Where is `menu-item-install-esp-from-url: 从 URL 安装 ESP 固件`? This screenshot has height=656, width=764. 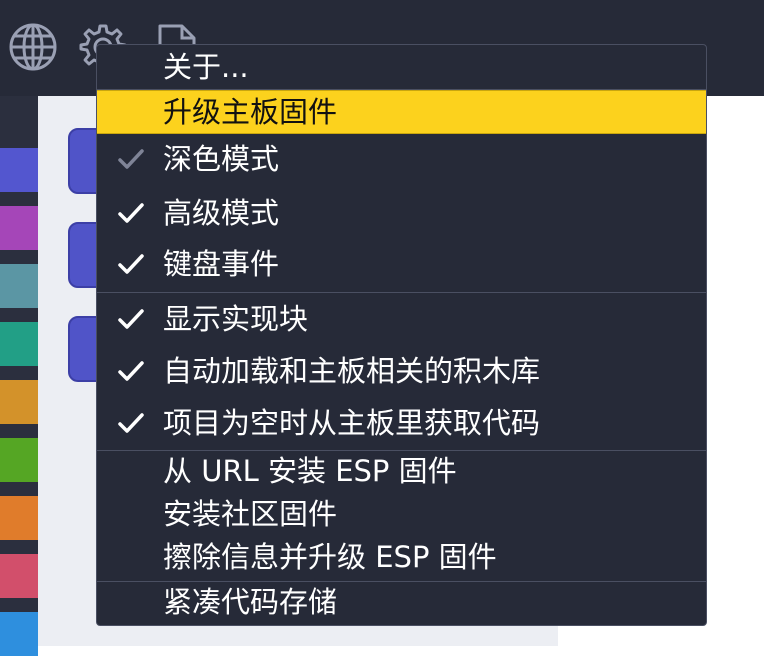
menu-item-install-esp-from-url: 从 URL 安装 ESP 固件 is located at coordinates (401, 471).